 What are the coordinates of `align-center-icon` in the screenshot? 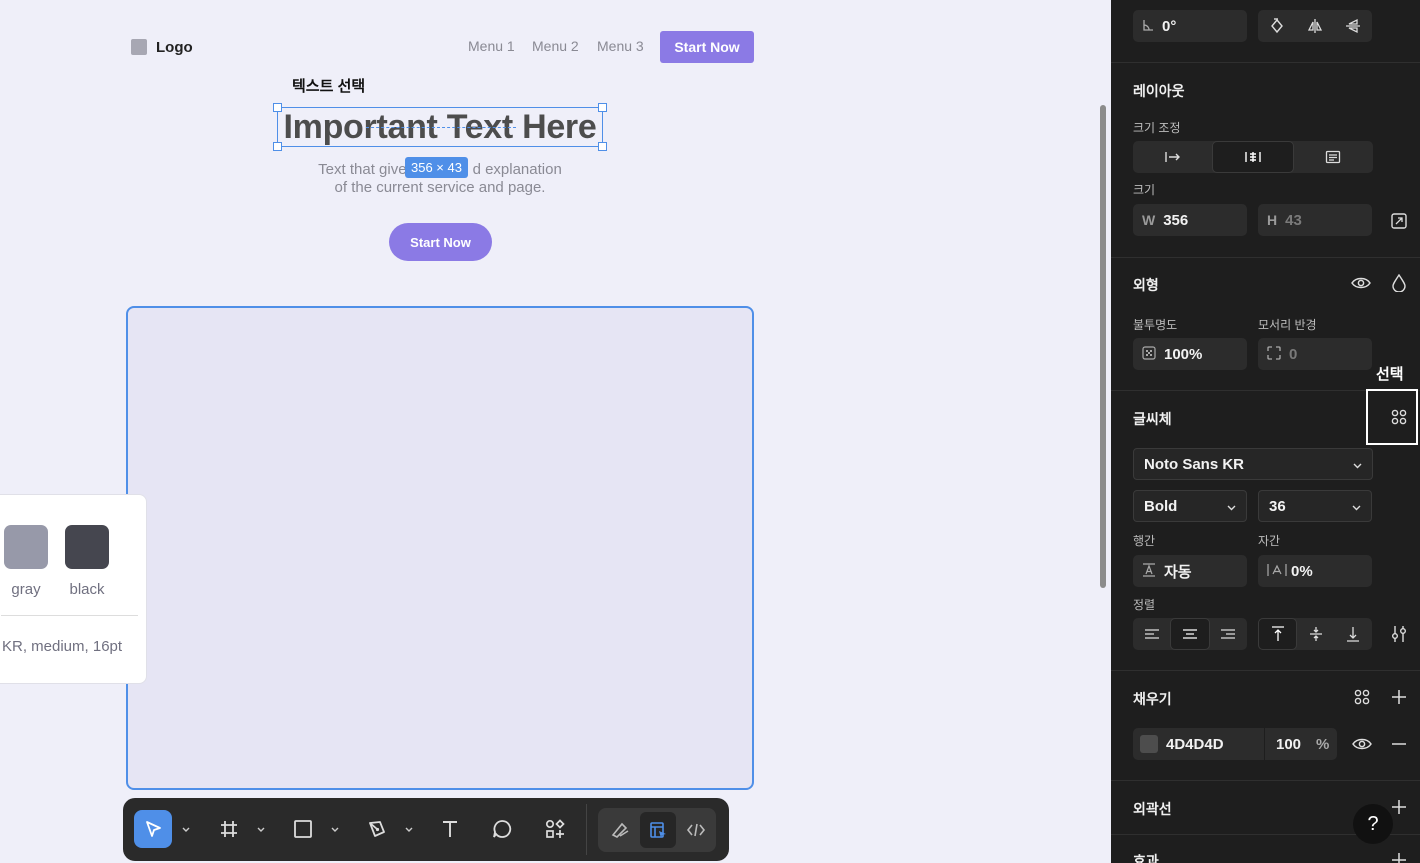 It's located at (1190, 634).